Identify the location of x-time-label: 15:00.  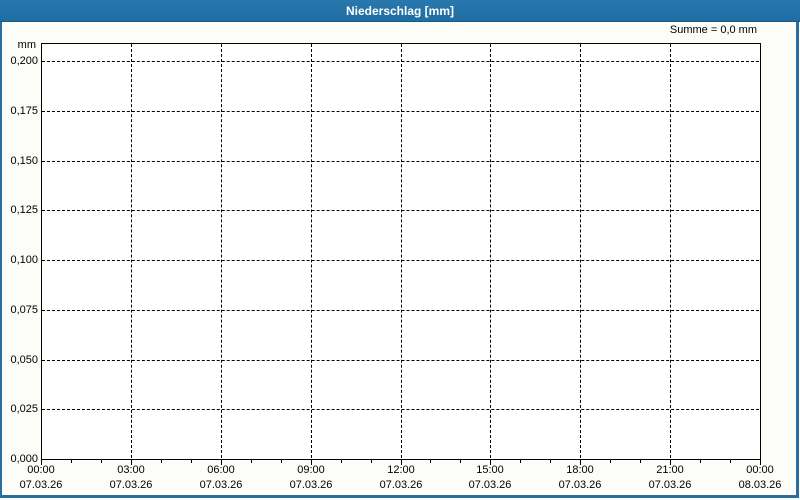
(490, 470).